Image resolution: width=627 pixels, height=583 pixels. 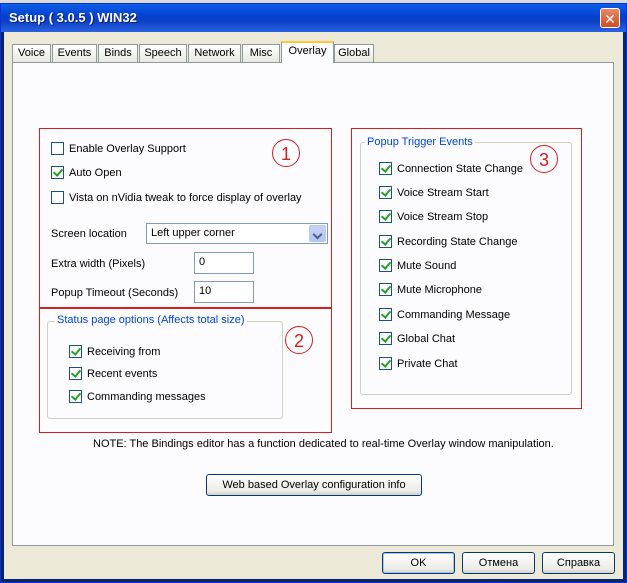 I want to click on popup-trigger-group-title: Popup Trigger Events, so click(x=420, y=142).